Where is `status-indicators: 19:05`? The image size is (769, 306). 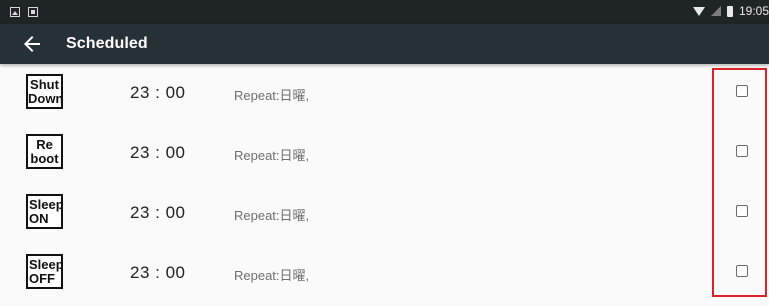
status-indicators: 19:05 is located at coordinates (730, 11).